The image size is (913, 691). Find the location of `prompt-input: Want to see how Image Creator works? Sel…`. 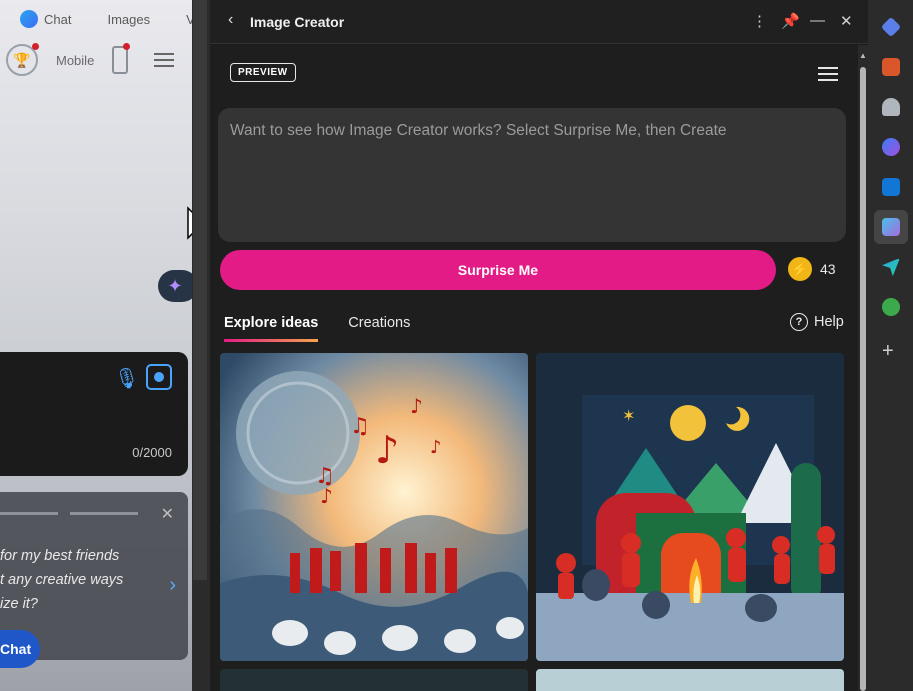

prompt-input: Want to see how Image Creator works? Sel… is located at coordinates (532, 175).